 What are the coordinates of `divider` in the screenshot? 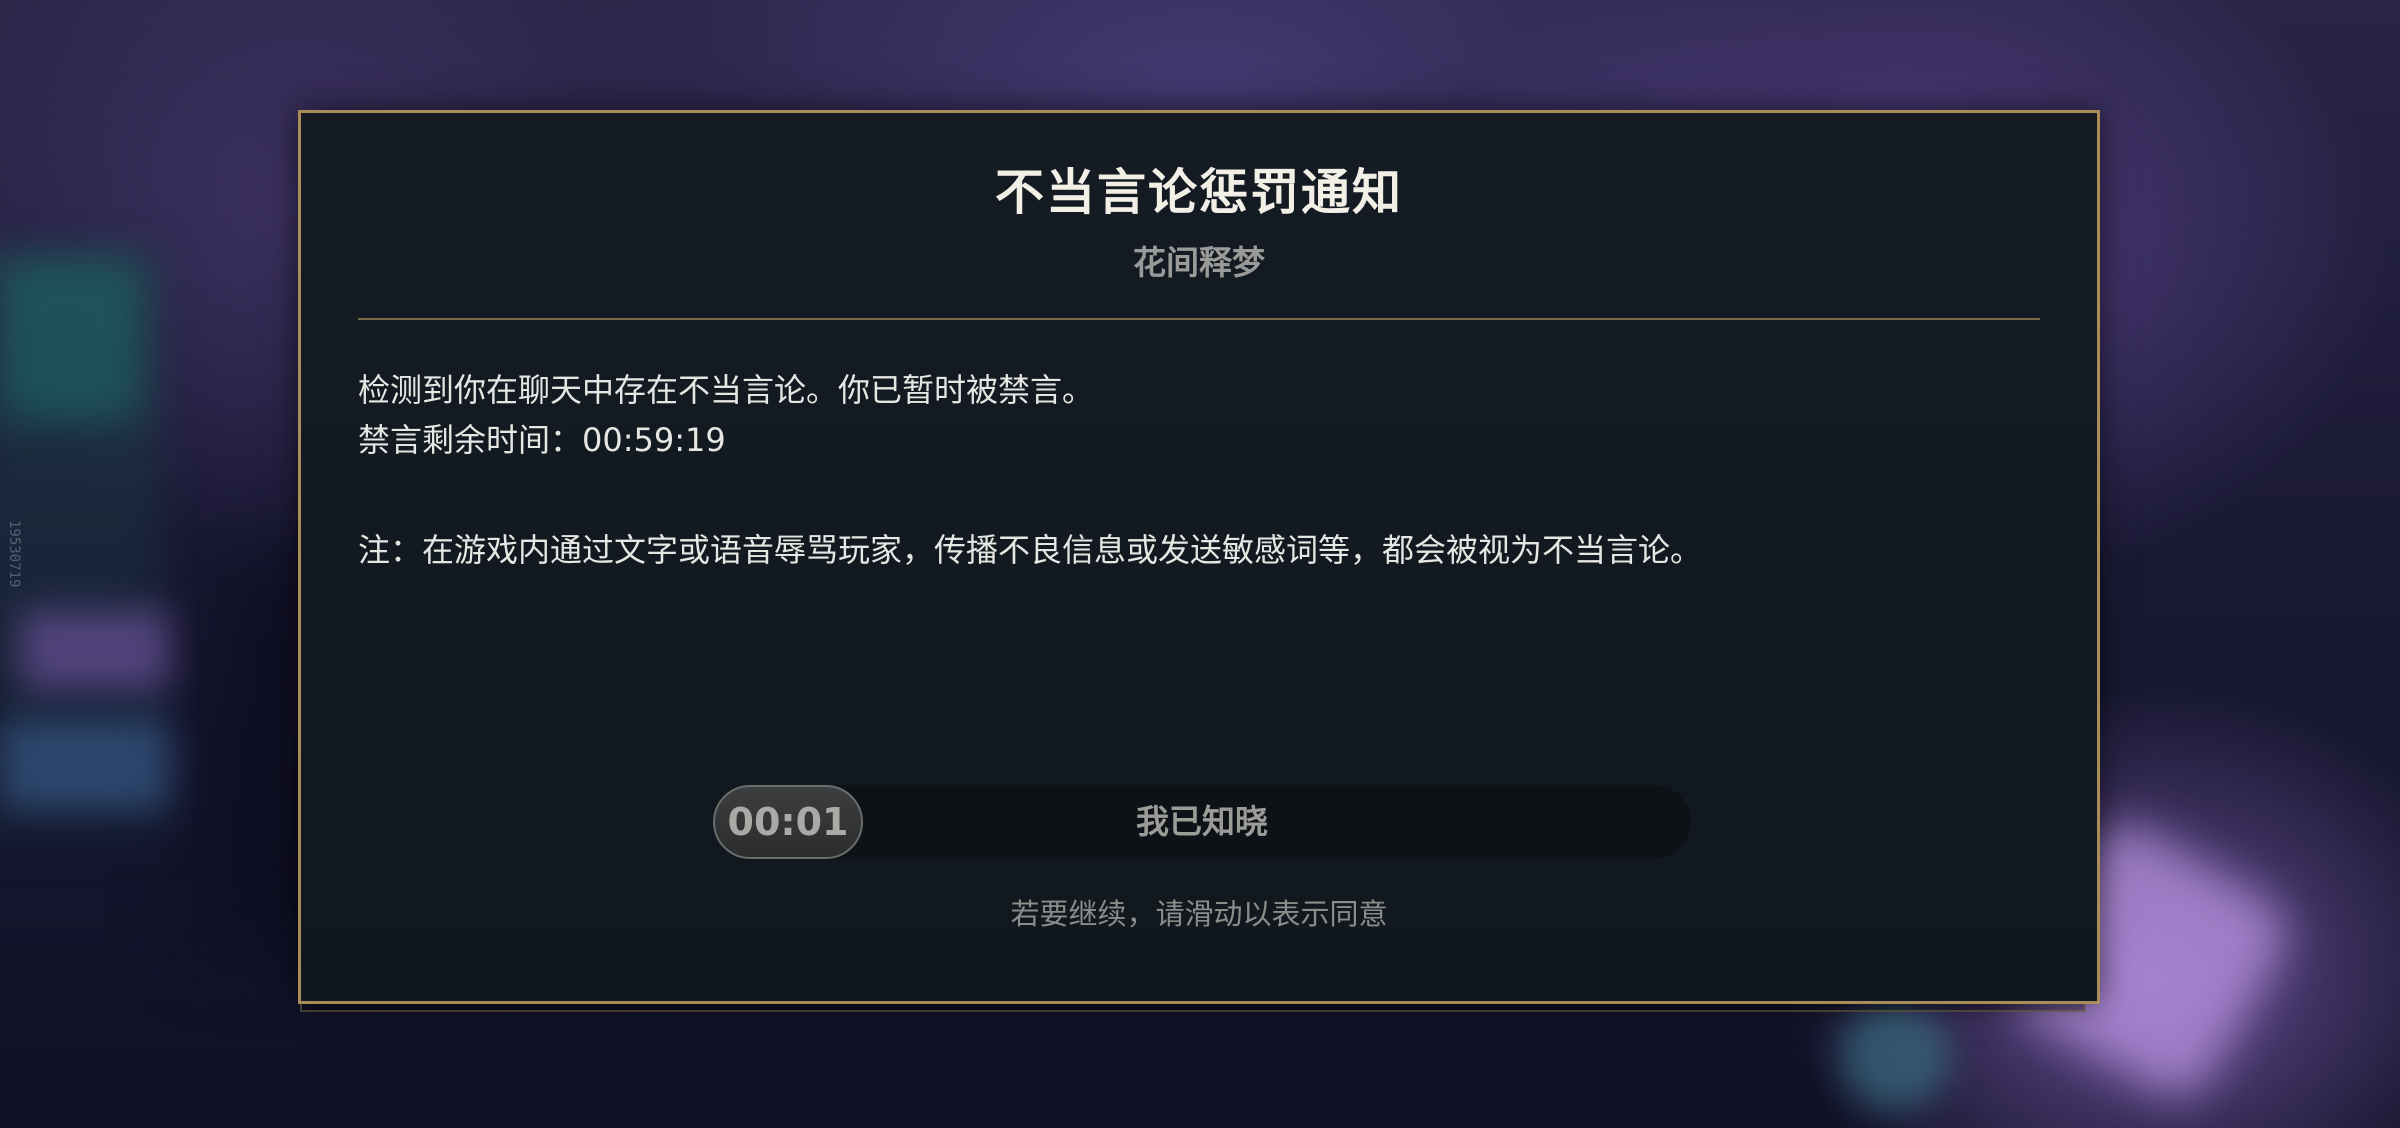 It's located at (1199, 319).